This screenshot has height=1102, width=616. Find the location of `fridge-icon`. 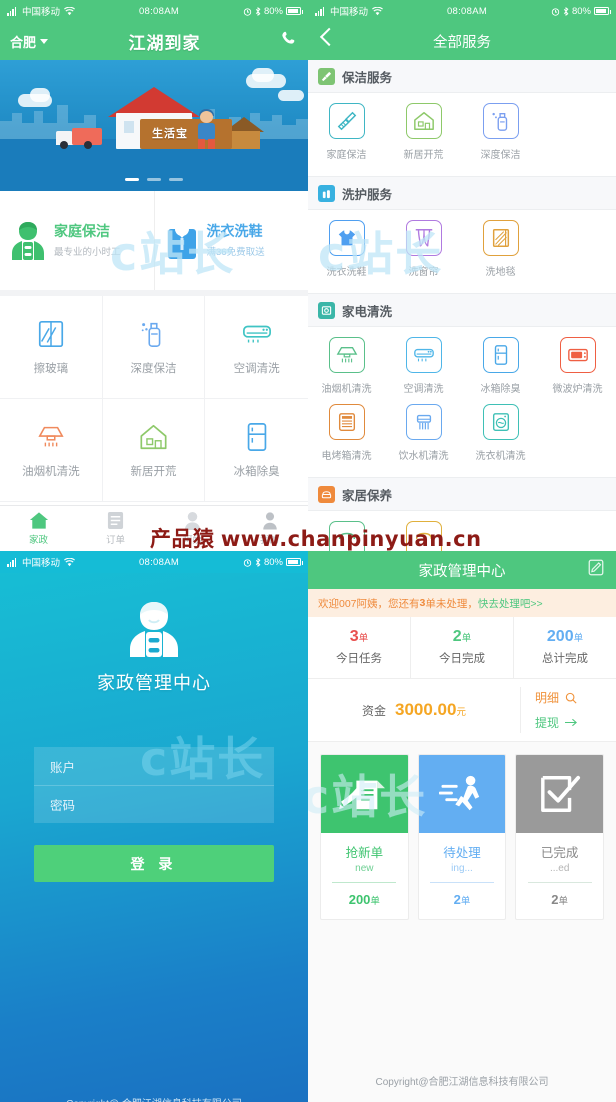

fridge-icon is located at coordinates (256, 436).